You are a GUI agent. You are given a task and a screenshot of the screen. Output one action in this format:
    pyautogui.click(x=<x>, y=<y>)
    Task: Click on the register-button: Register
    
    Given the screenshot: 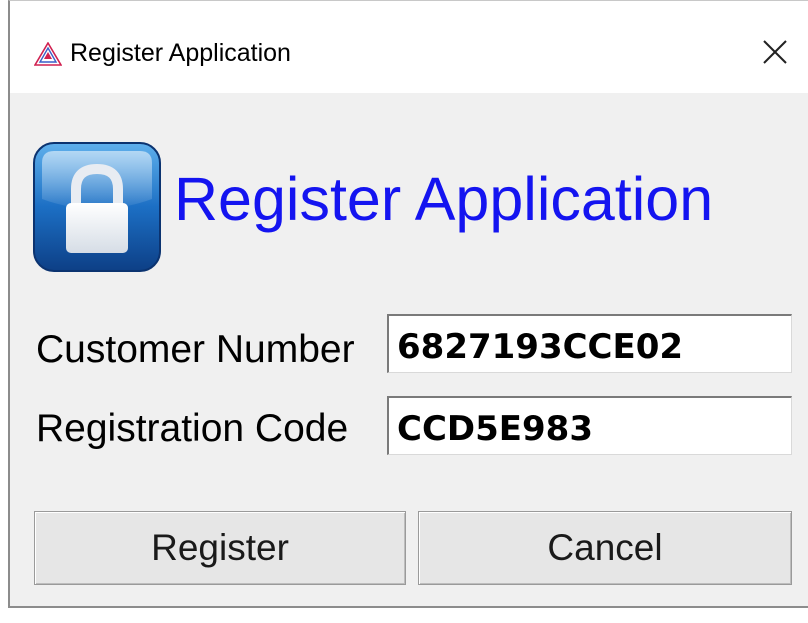 What is the action you would take?
    pyautogui.click(x=220, y=548)
    